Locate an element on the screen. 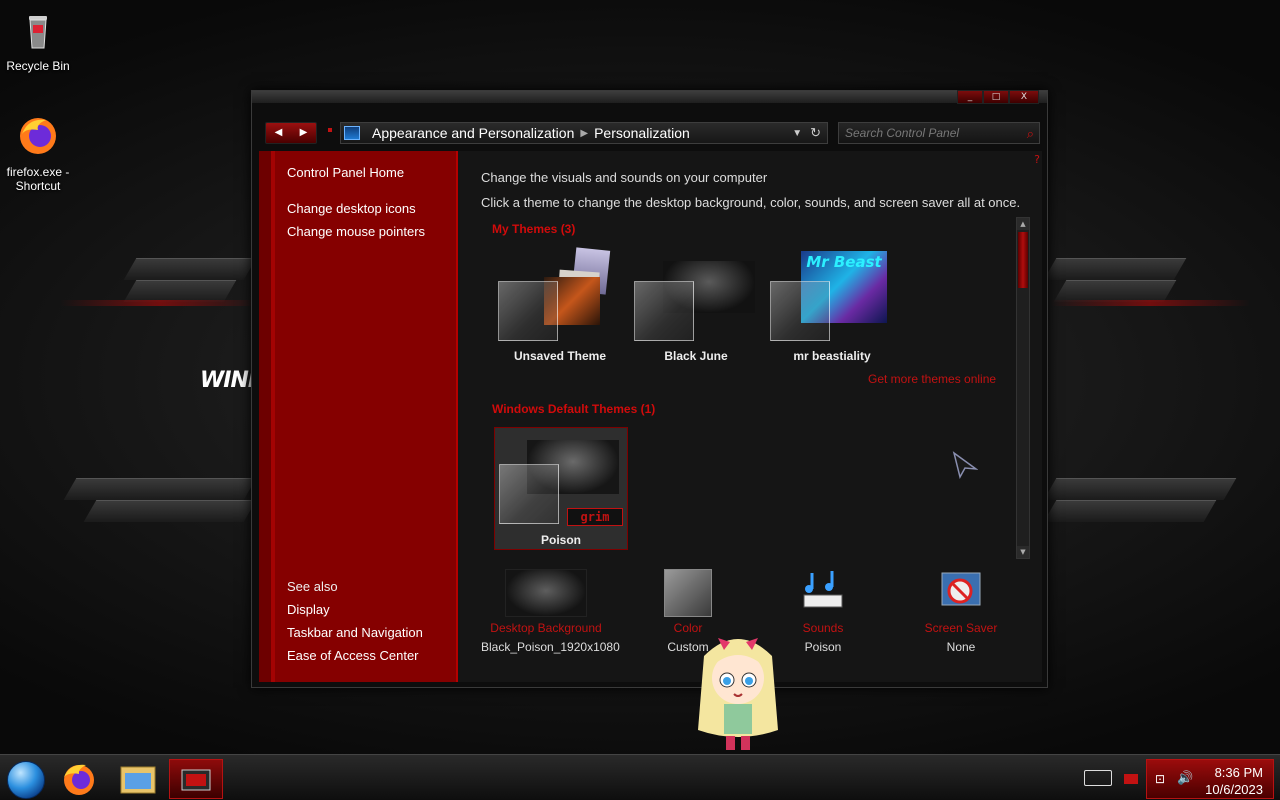  window-controls: _ □ X is located at coordinates (998, 97).